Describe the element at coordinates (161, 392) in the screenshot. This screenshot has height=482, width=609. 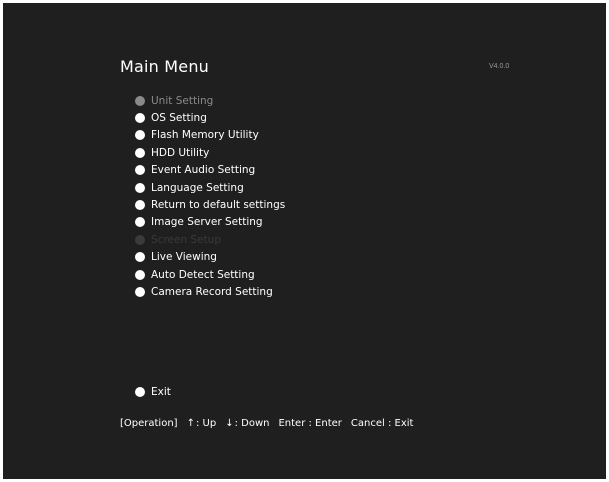
I see `exit-label: Exit` at that location.